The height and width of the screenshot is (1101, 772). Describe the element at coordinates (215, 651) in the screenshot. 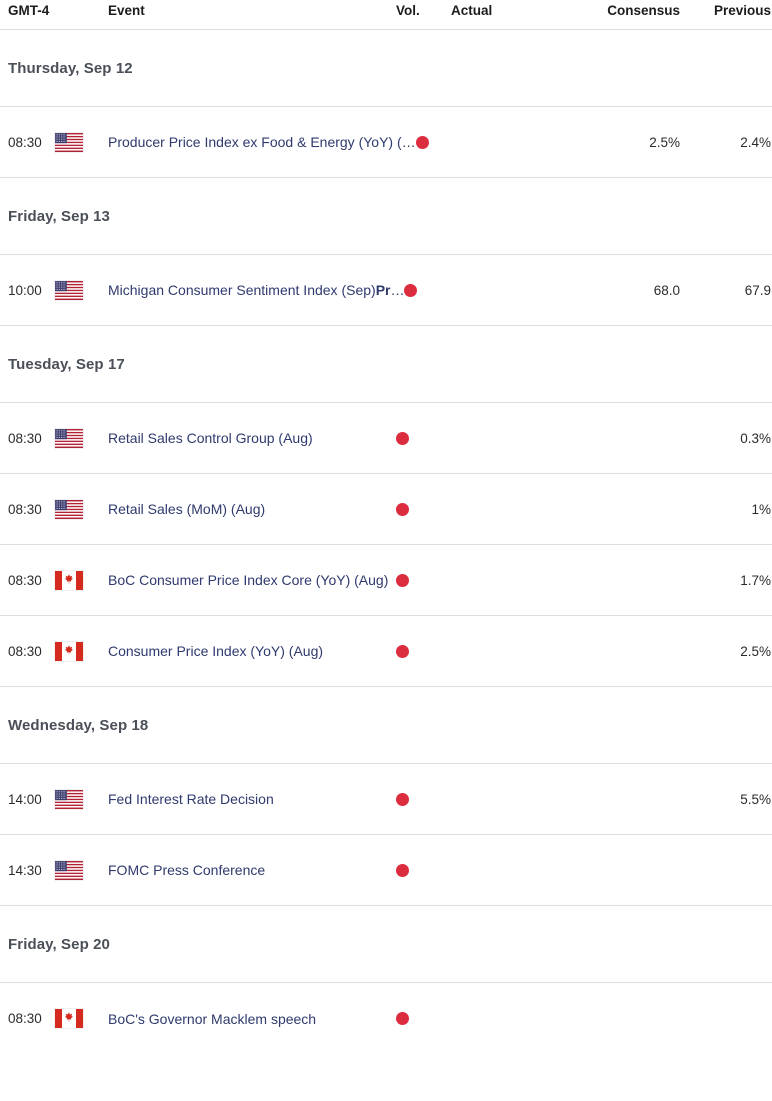

I see `event-link: Consumer Price Index (YoY) (Aug)` at that location.